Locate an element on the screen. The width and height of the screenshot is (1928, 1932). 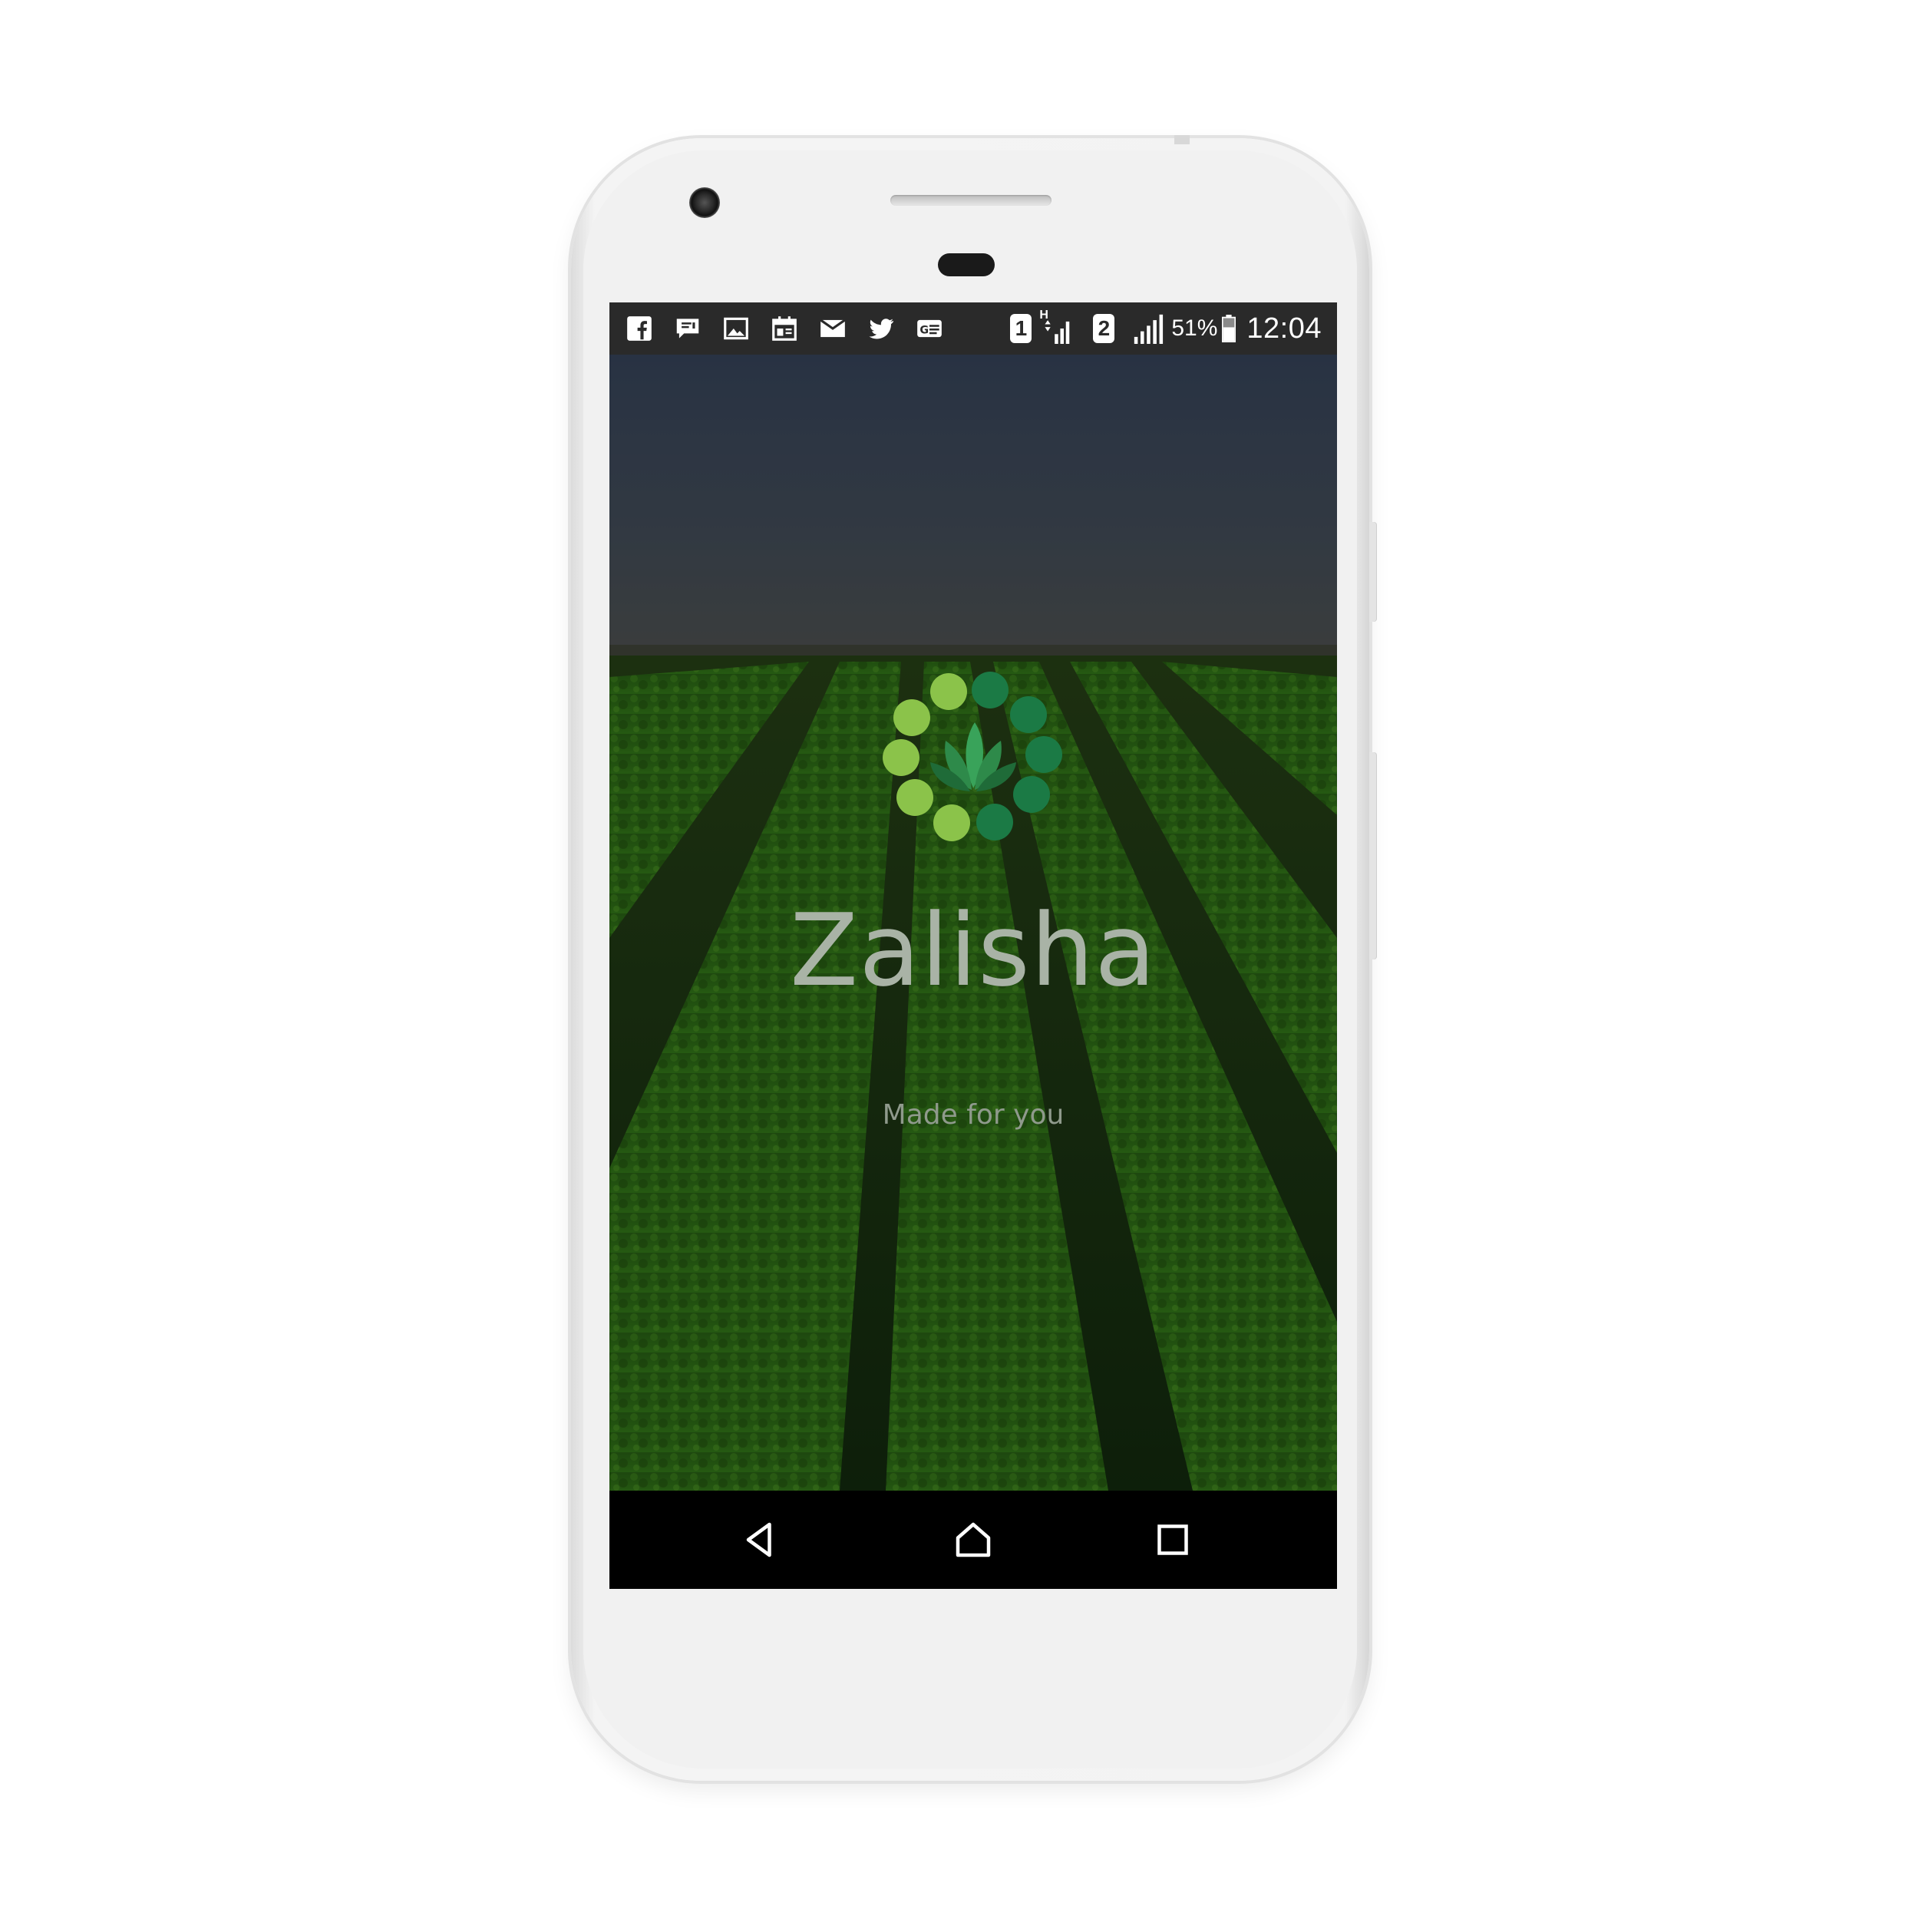
svg-text: G is located at coordinates (924, 330).